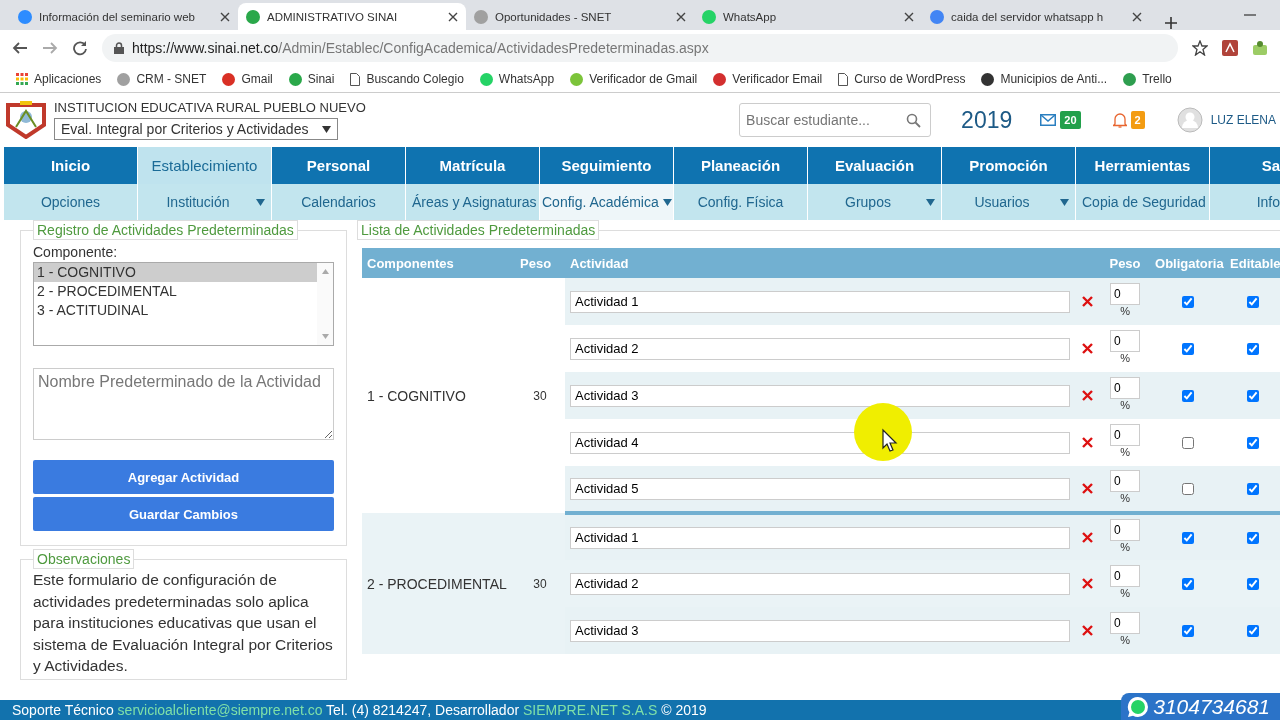  What do you see at coordinates (640, 48) in the screenshot?
I see `address-bar: https://www.sinai.net.co/Admin/Establec/ConfigAcademica/ActividadesPredeterminadas.aspx` at bounding box center [640, 48].